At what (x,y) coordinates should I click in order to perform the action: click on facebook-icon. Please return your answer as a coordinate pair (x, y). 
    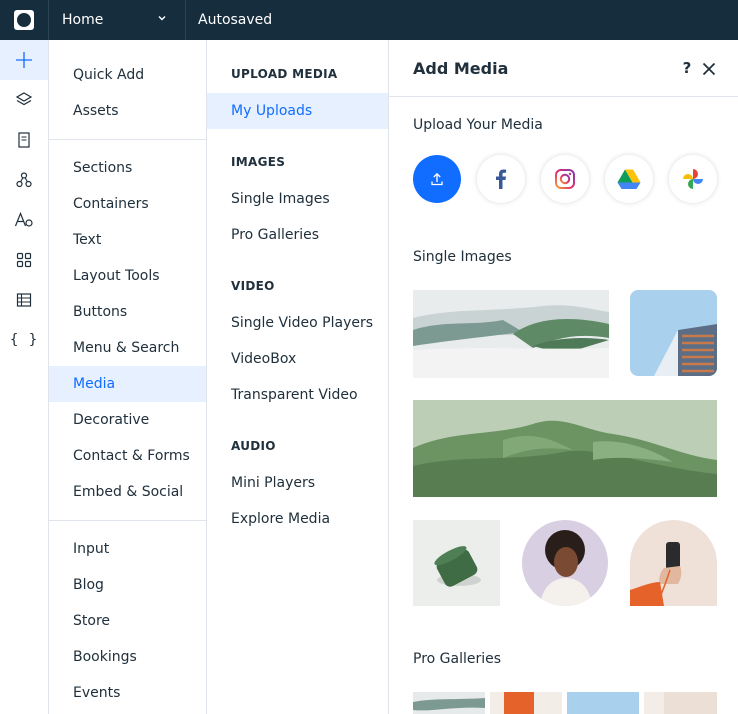
    Looking at the image, I should click on (501, 179).